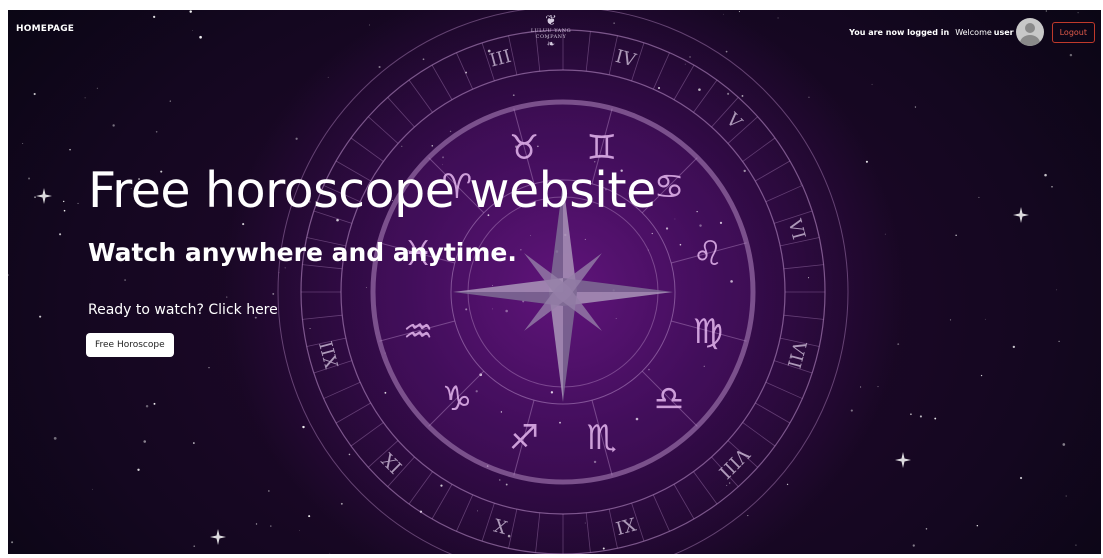  Describe the element at coordinates (626, 59) in the screenshot. I see `wheel-numeral: IV` at that location.